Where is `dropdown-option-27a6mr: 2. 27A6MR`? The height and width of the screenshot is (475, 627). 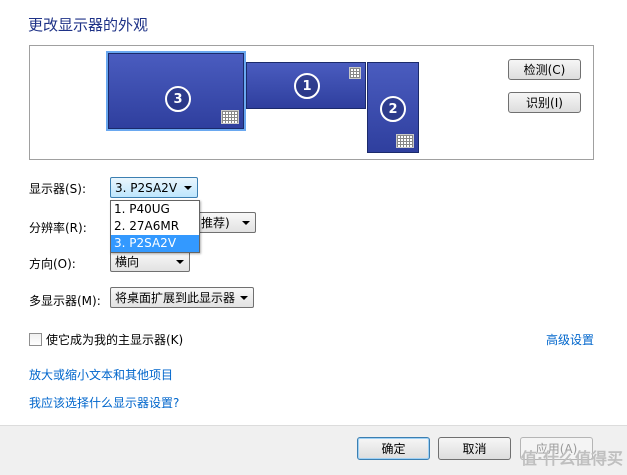 dropdown-option-27a6mr: 2. 27A6MR is located at coordinates (155, 226).